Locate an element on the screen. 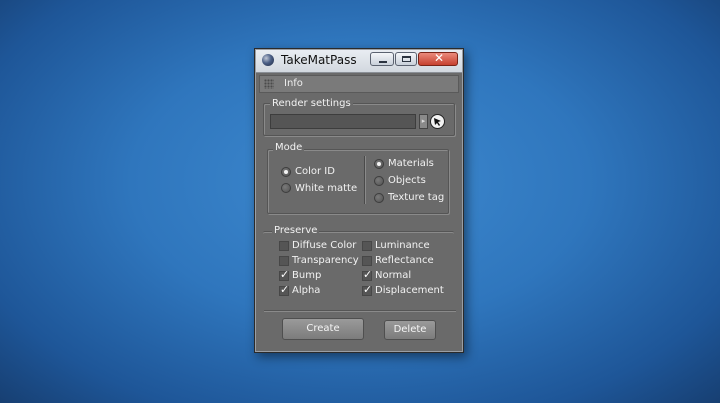 The width and height of the screenshot is (720, 403). preserve-title: Preserve is located at coordinates (296, 230).